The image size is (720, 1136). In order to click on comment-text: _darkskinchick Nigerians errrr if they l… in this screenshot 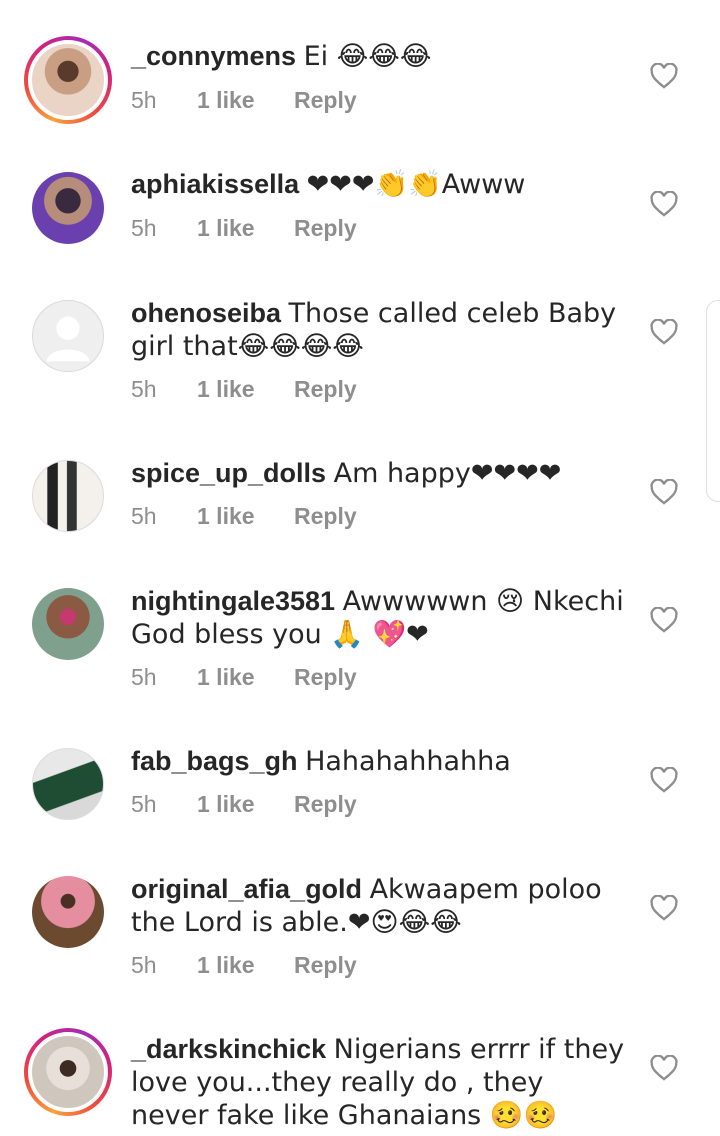, I will do `click(378, 1082)`.